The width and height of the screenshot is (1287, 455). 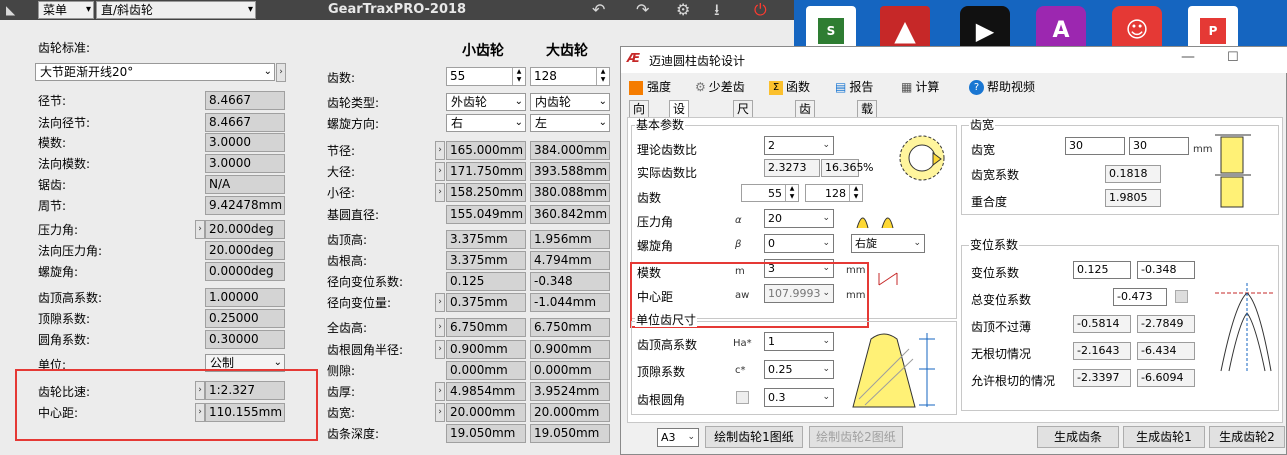 What do you see at coordinates (66, 10) in the screenshot?
I see `menu-dropdown: 菜单 ▾` at bounding box center [66, 10].